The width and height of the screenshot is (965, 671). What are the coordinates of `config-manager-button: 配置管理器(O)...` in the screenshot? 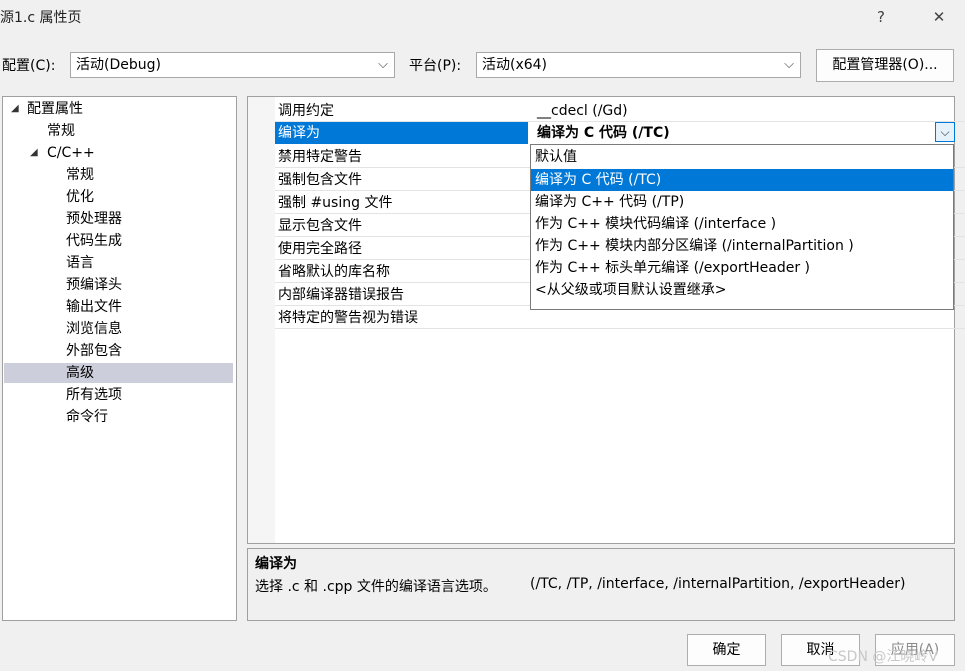 It's located at (885, 65).